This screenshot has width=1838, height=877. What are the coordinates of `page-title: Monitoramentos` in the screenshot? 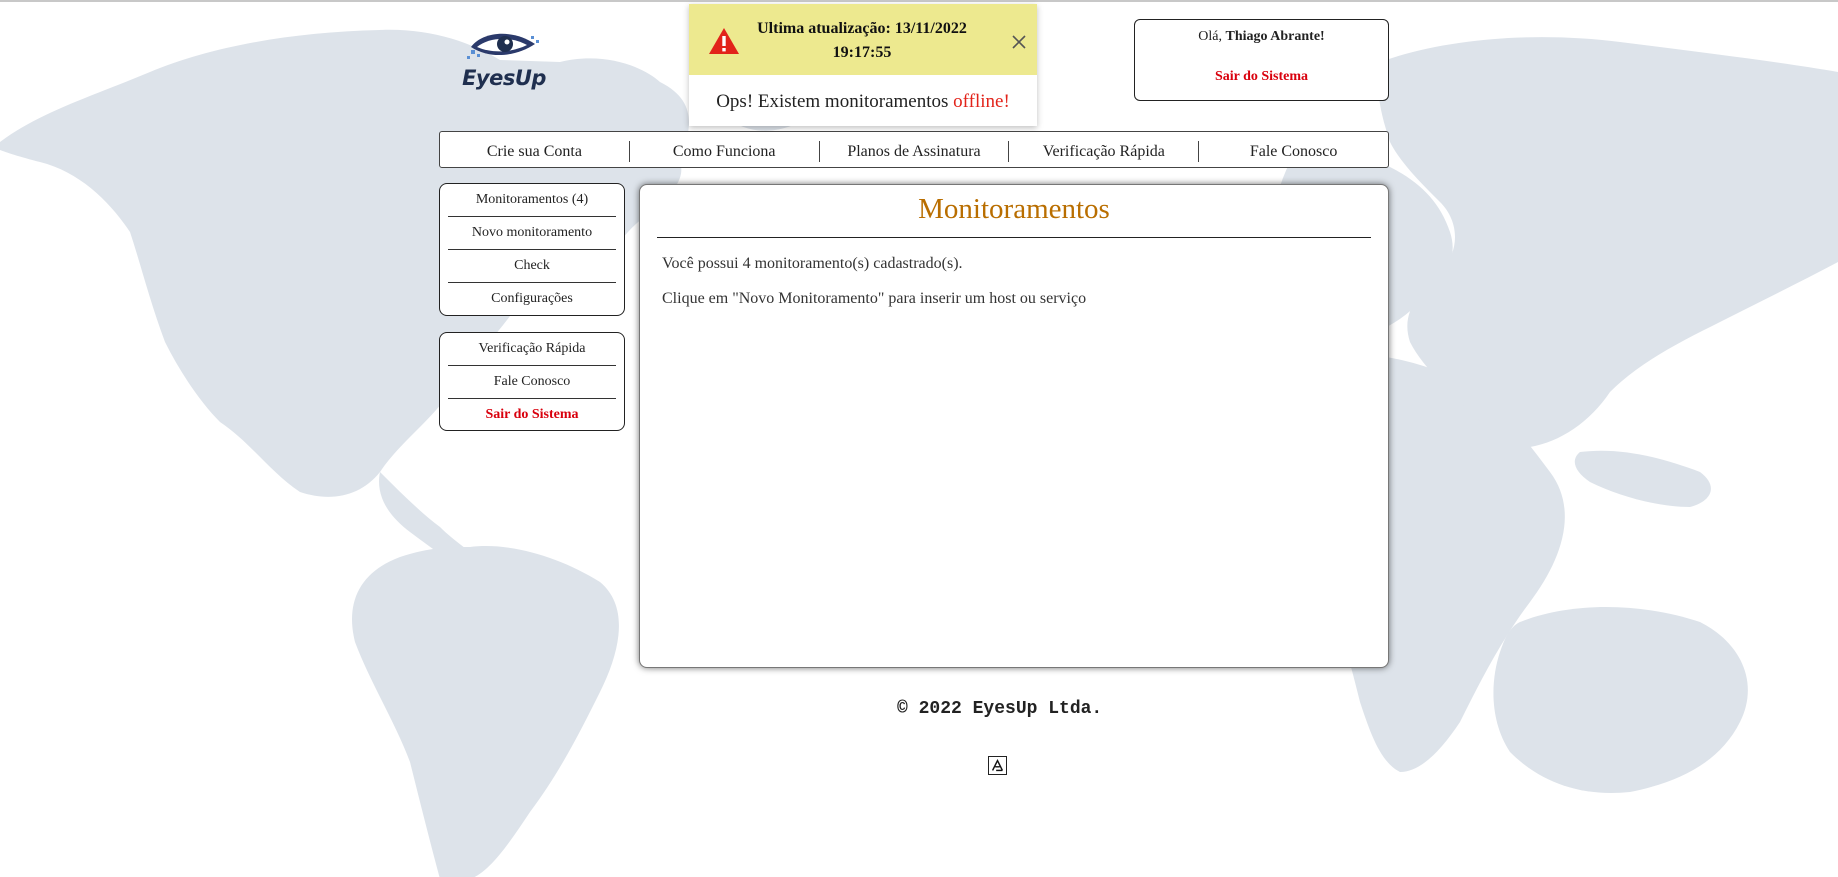 It's located at (1014, 211).